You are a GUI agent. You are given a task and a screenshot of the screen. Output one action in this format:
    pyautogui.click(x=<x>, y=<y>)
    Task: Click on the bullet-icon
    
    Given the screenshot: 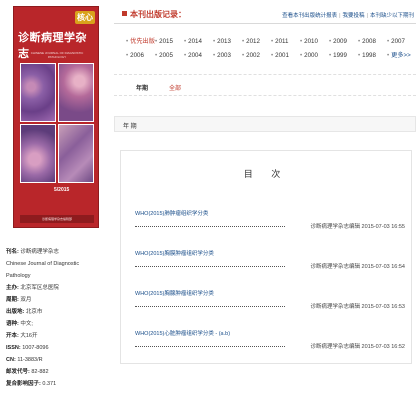 What is the action you would take?
    pyautogui.click(x=124, y=13)
    